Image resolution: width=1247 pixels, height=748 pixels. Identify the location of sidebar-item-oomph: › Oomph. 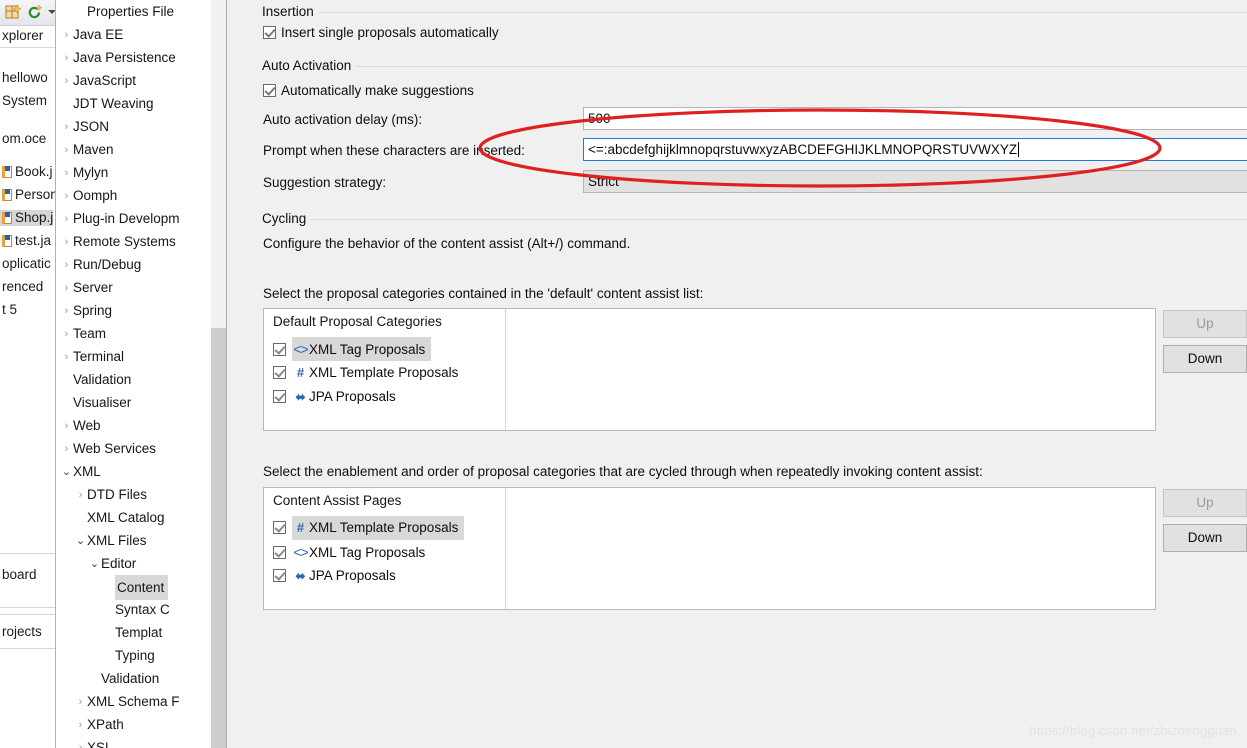
(133, 195).